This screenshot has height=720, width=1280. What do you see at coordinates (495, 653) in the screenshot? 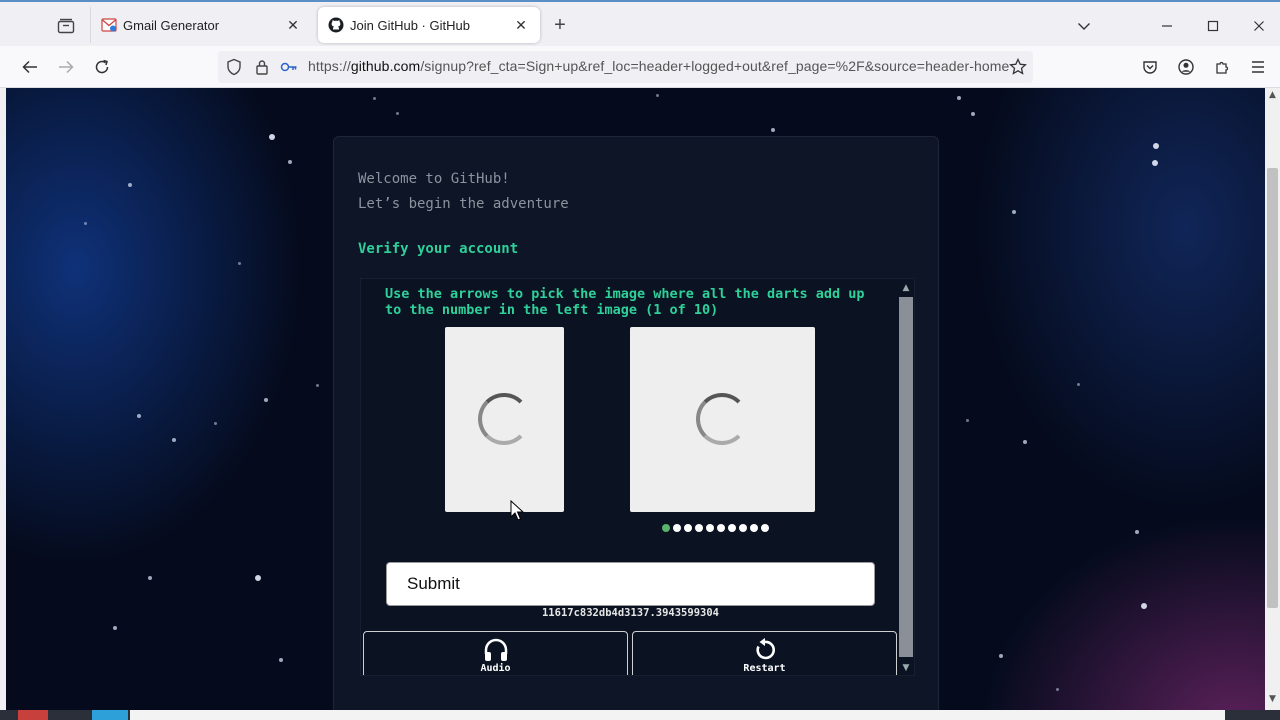
I see `audio-challenge-button: Audio` at bounding box center [495, 653].